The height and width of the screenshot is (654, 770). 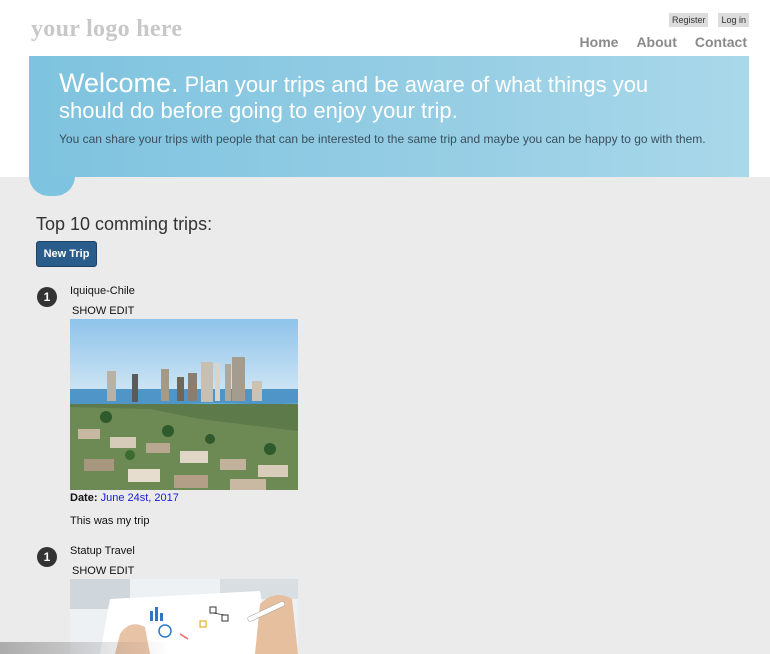 What do you see at coordinates (688, 20) in the screenshot?
I see `register-link: Register` at bounding box center [688, 20].